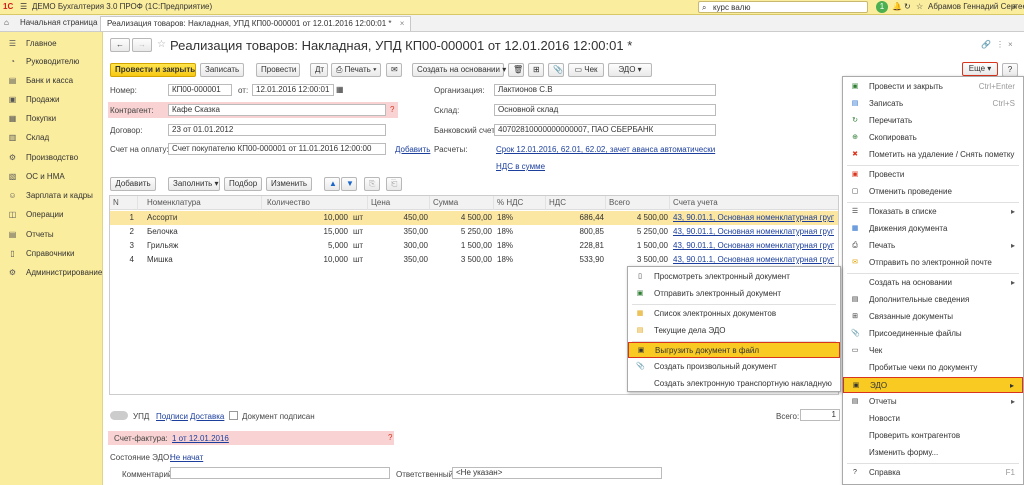 This screenshot has height=485, width=1024. What do you see at coordinates (372, 184) in the screenshot?
I see `copy-icon: ⎘` at bounding box center [372, 184].